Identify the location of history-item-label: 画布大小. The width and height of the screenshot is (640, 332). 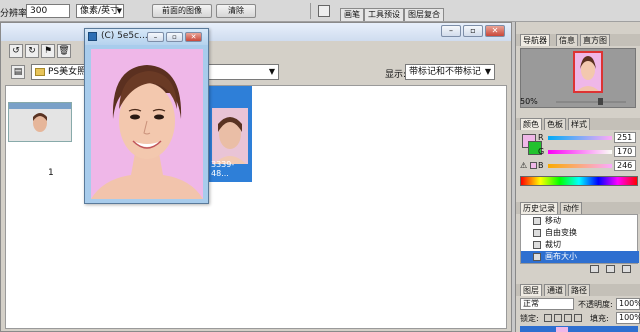
(561, 256).